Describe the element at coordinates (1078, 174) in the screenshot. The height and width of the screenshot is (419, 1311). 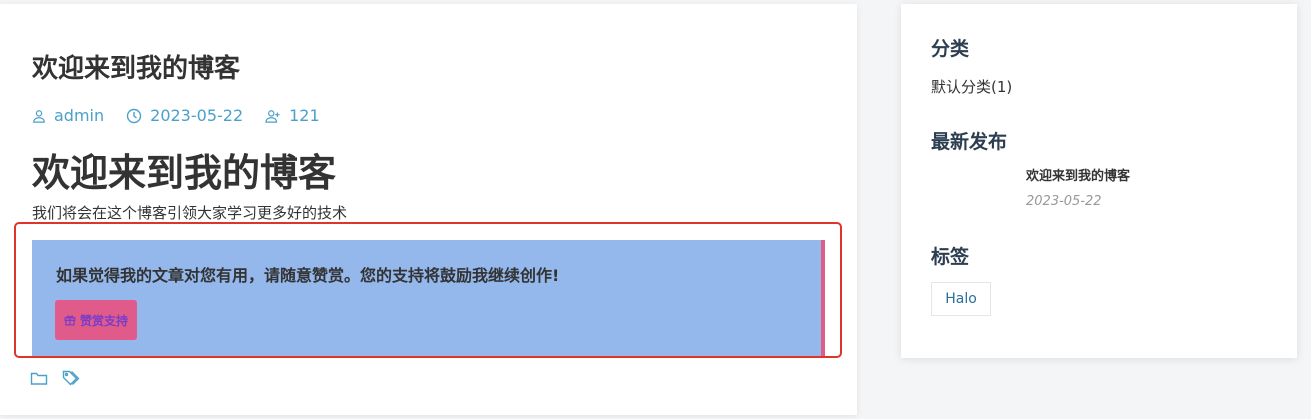
I see `recent-post-link: 欢迎来到我的博客` at that location.